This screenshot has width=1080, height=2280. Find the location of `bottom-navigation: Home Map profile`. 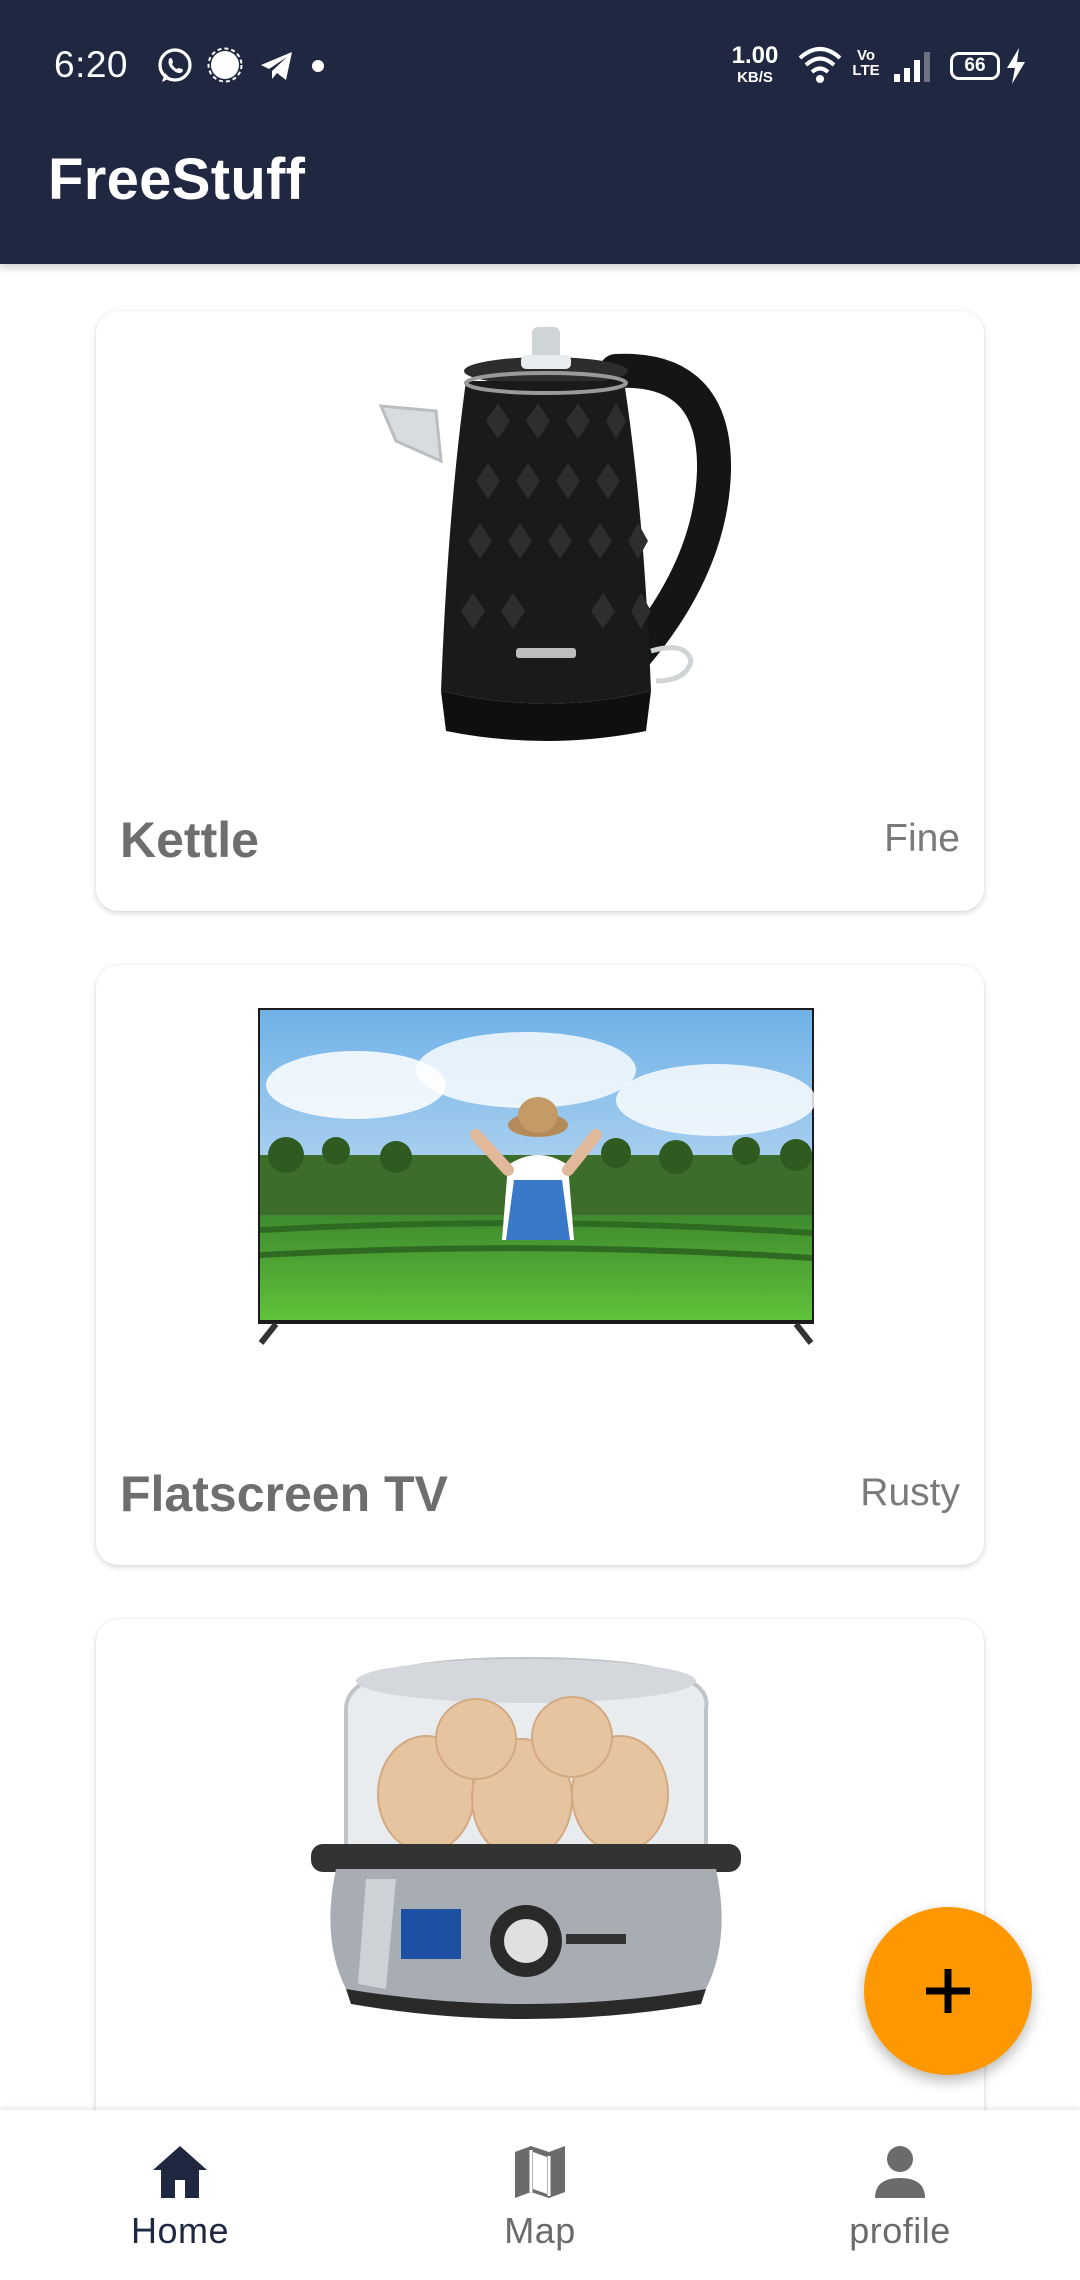

bottom-navigation: Home Map profile is located at coordinates (540, 2195).